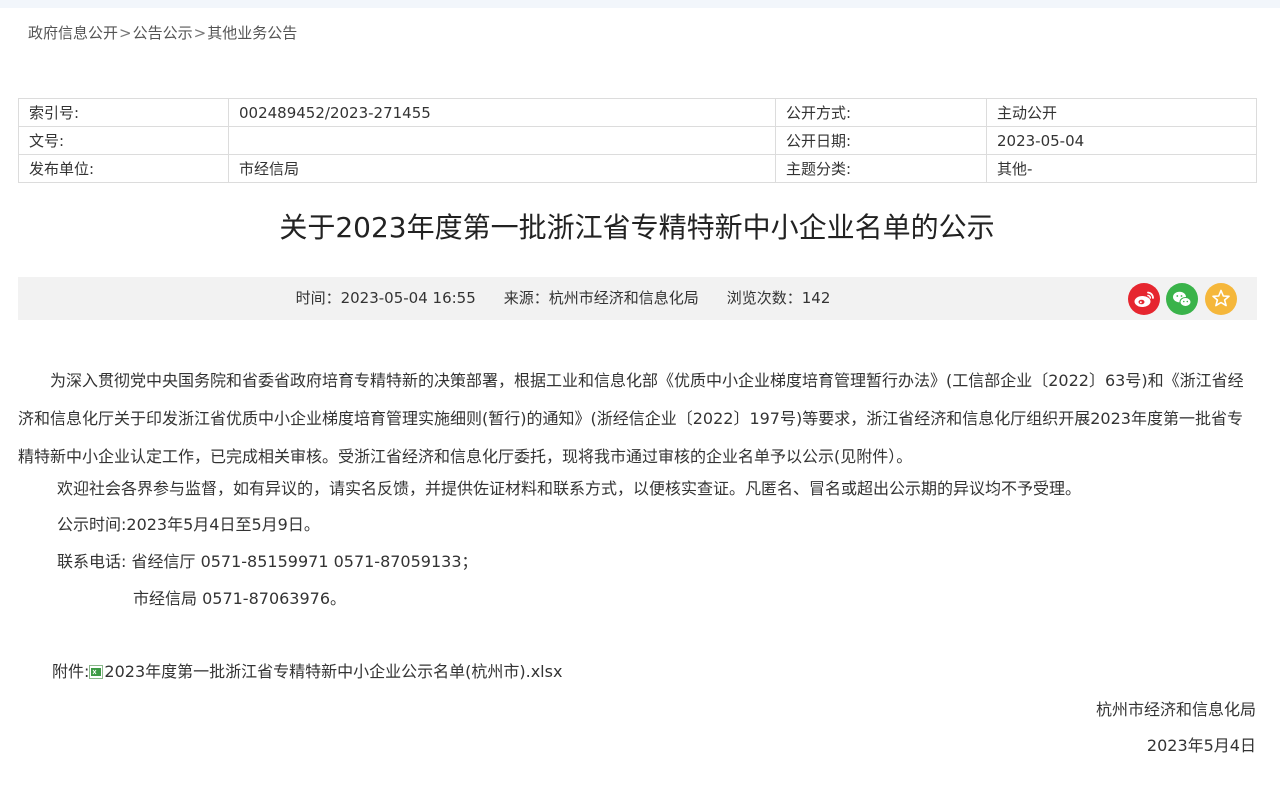  I want to click on weibo-icon, so click(1144, 299).